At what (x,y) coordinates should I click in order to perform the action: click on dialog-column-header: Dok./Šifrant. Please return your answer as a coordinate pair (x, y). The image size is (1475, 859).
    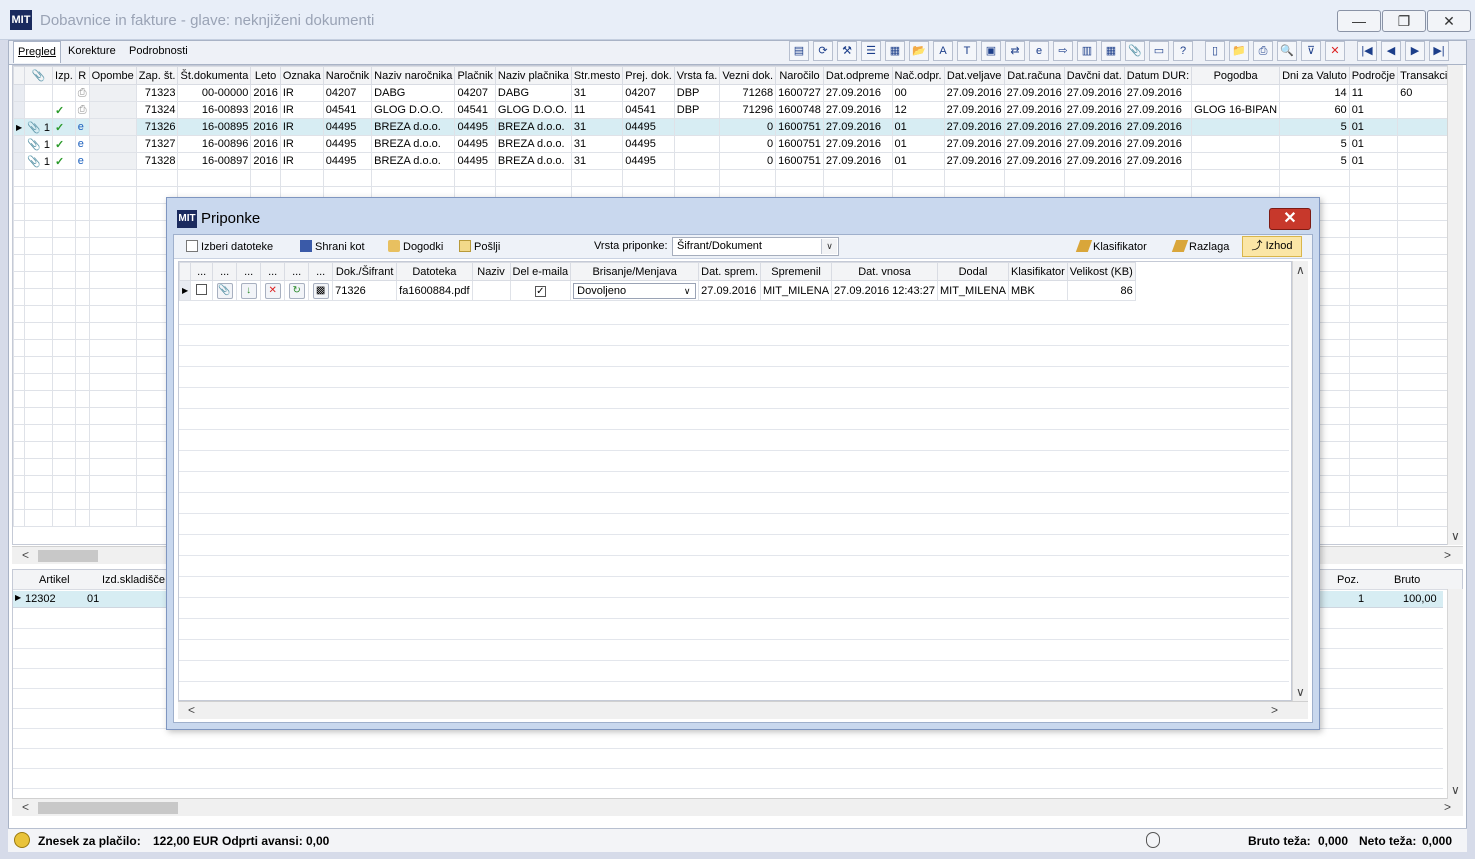
    Looking at the image, I should click on (365, 271).